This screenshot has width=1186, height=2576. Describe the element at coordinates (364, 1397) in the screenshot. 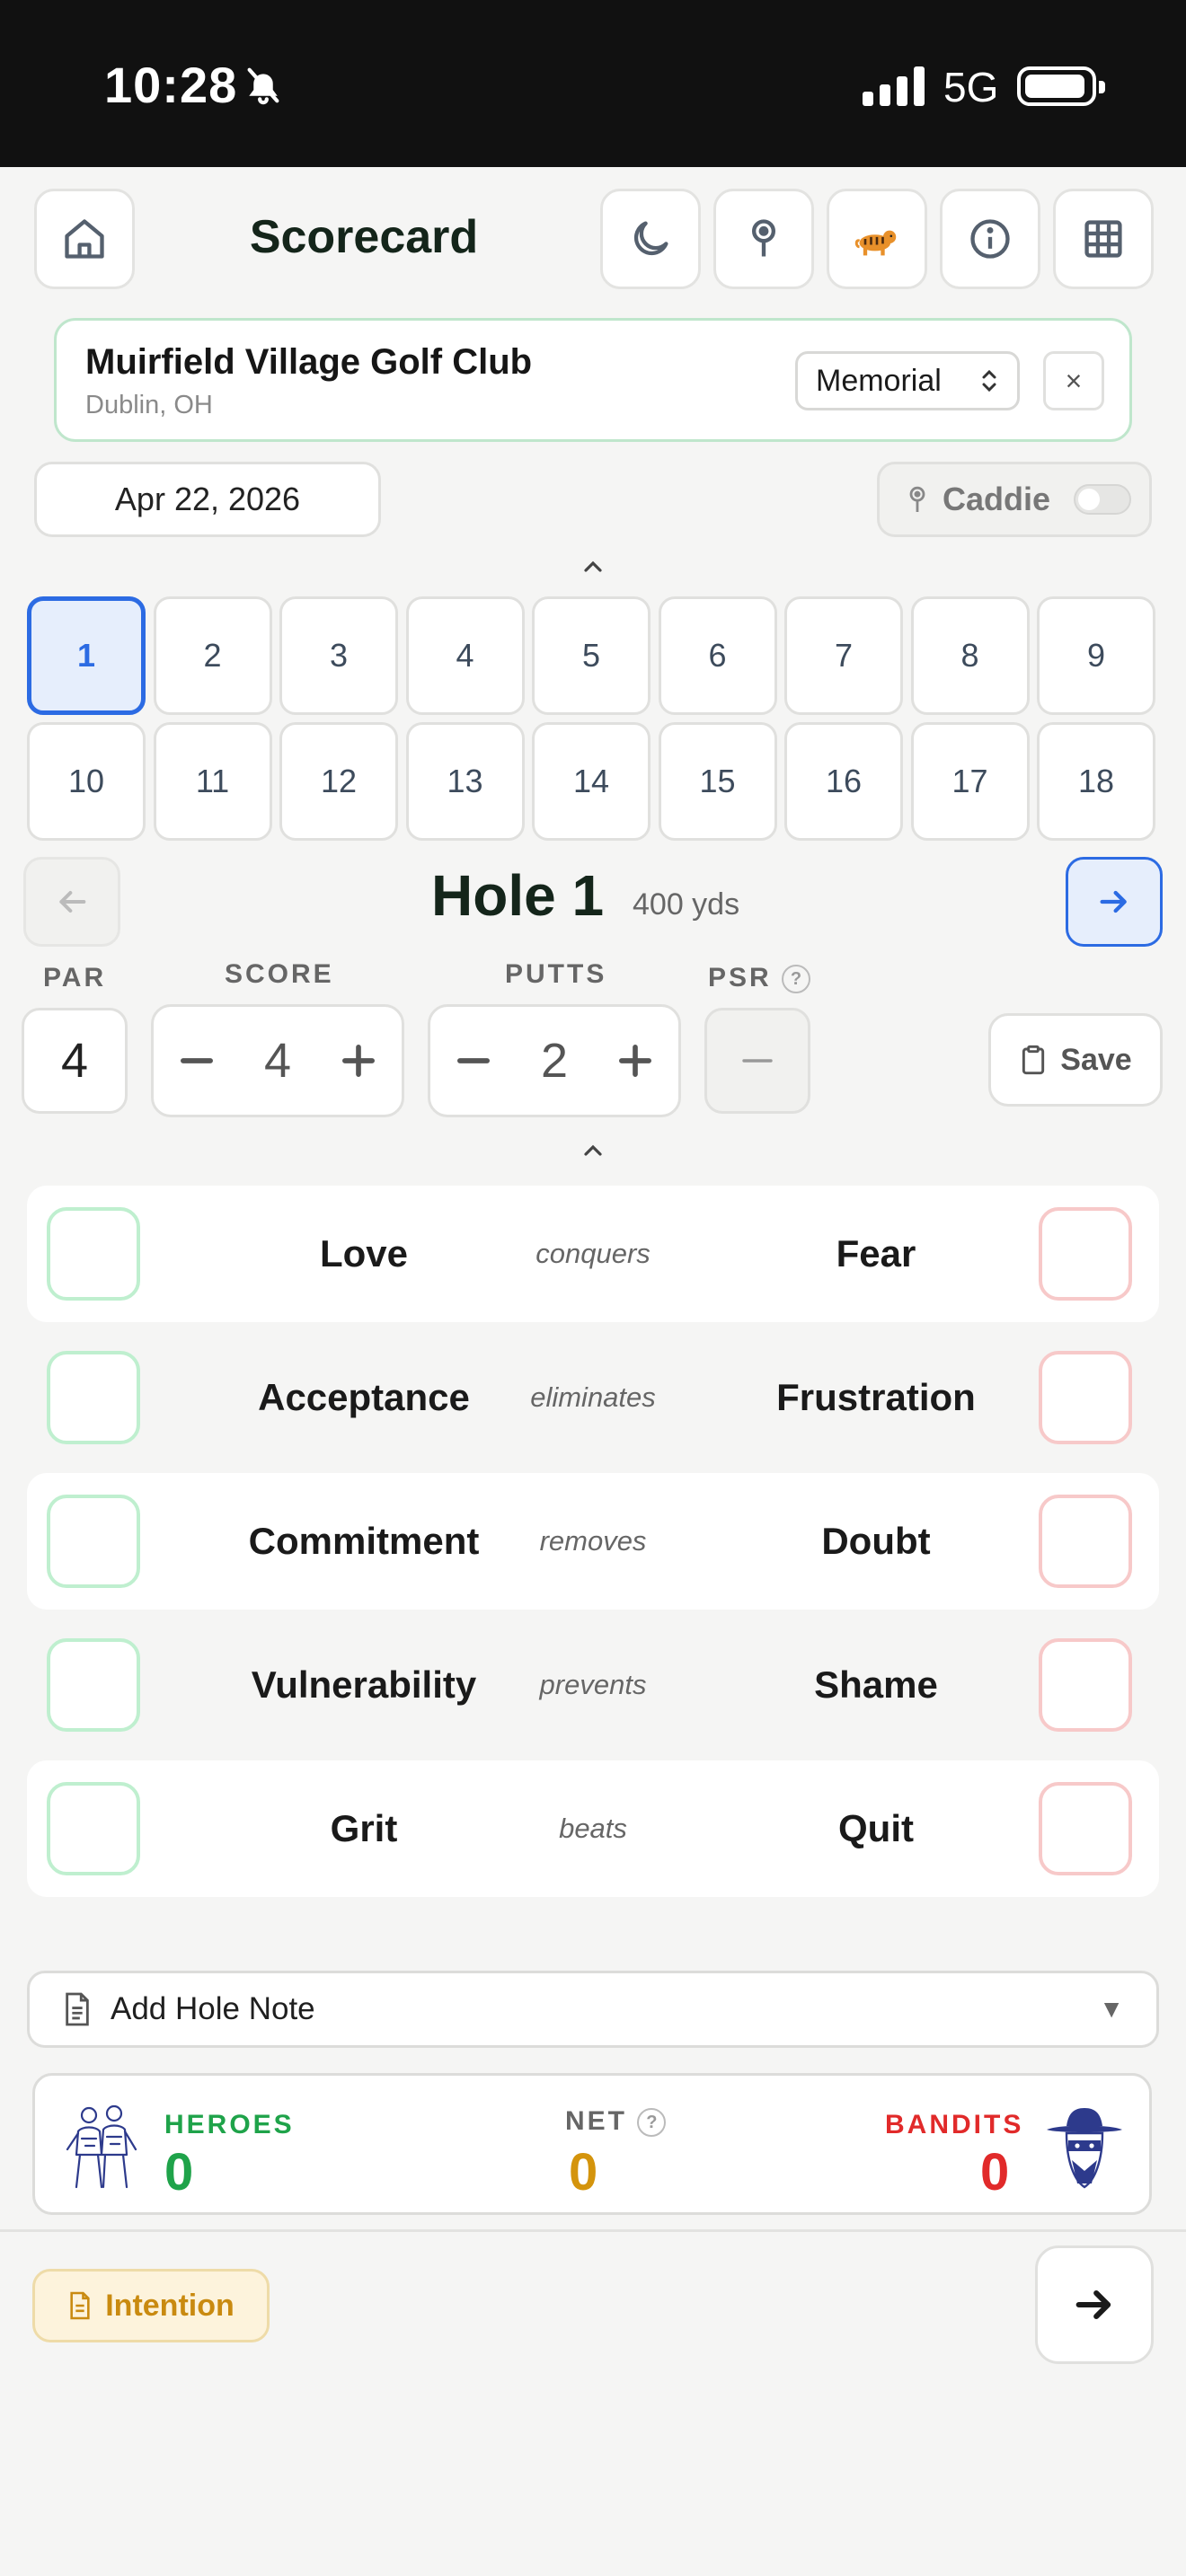

I see `mantra-positive: Acceptance` at that location.